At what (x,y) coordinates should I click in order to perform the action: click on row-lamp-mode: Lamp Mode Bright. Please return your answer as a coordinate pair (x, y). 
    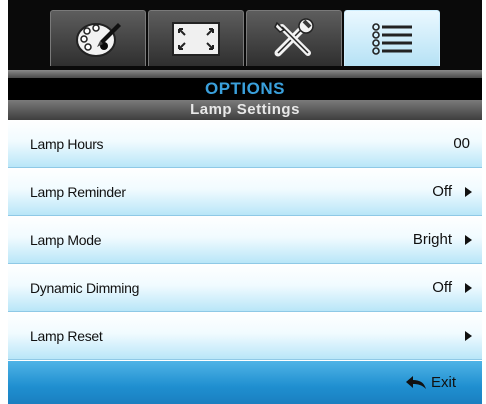
    Looking at the image, I should click on (245, 240).